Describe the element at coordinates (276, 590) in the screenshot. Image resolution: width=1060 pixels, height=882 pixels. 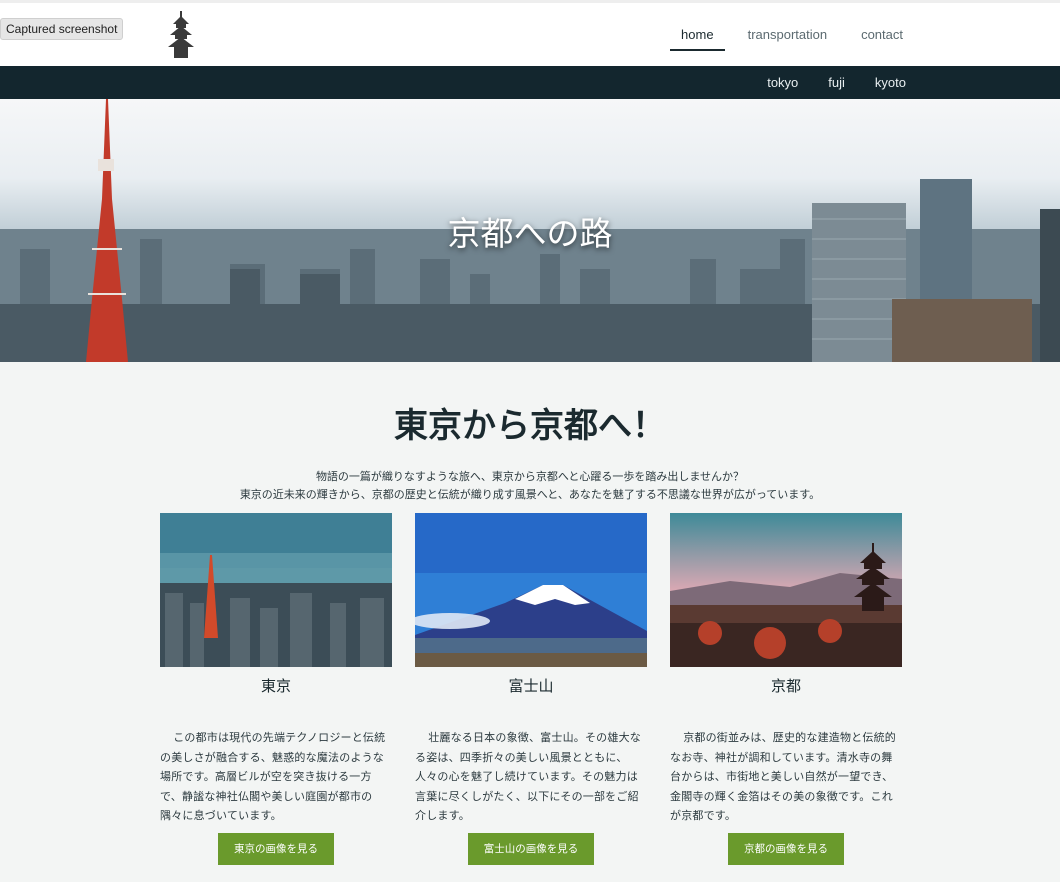
I see `tokyo-image` at that location.